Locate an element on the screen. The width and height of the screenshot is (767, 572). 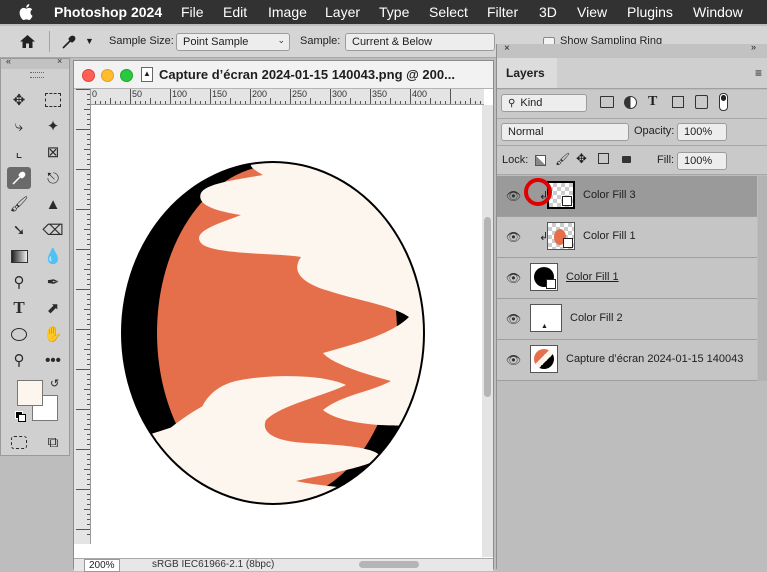
quick-mask-icon is located at coordinates (19, 442).